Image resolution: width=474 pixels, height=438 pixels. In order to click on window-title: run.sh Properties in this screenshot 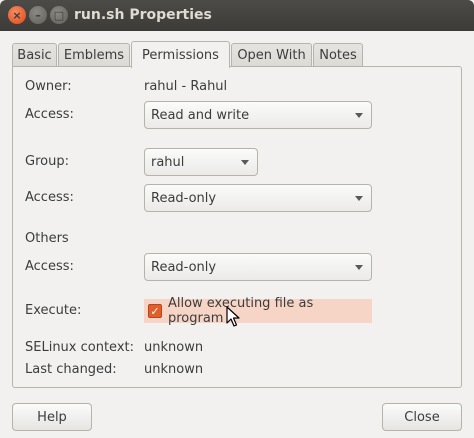, I will do `click(143, 15)`.